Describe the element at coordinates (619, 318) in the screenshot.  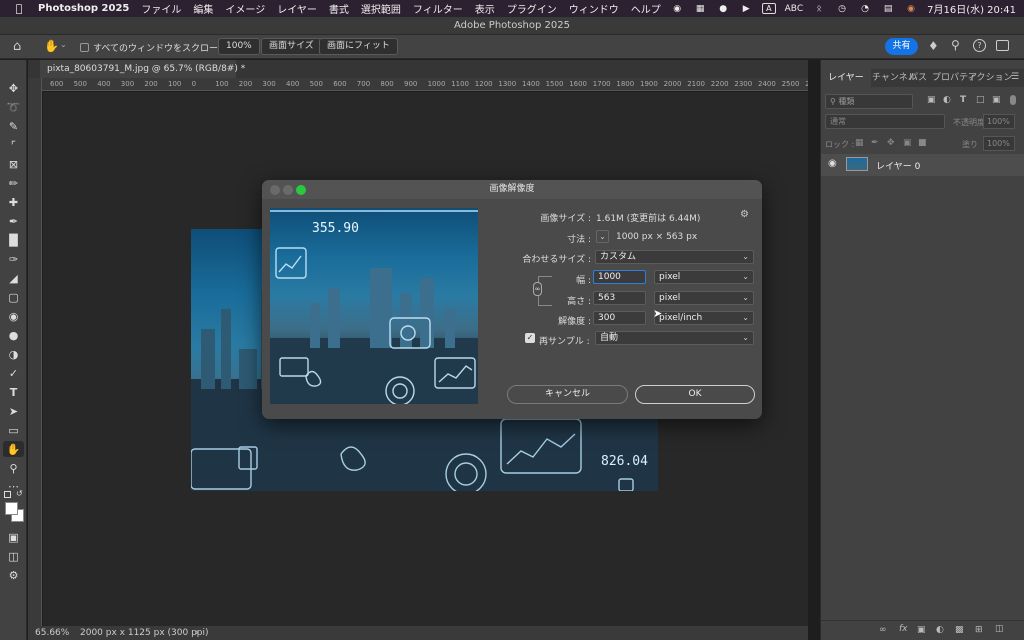
I see `resolution-input: 300` at that location.